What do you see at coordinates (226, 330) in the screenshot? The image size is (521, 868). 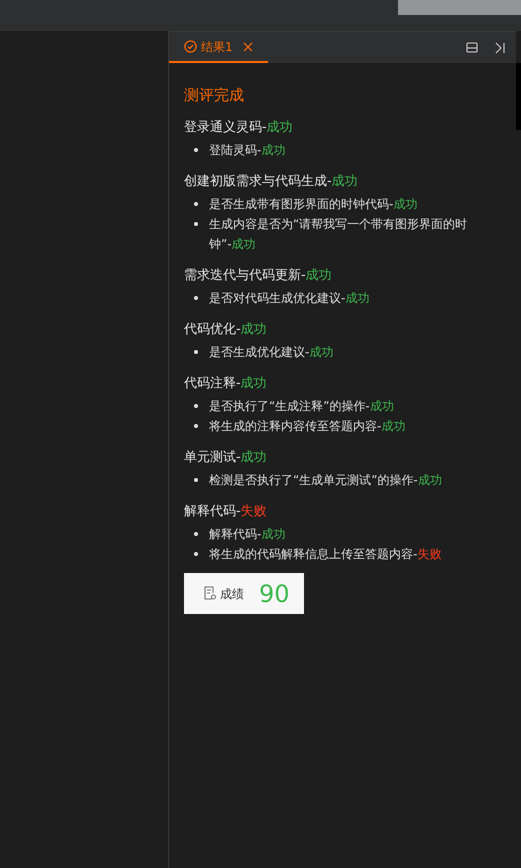 I see `section-heading: 代码优化-成功` at bounding box center [226, 330].